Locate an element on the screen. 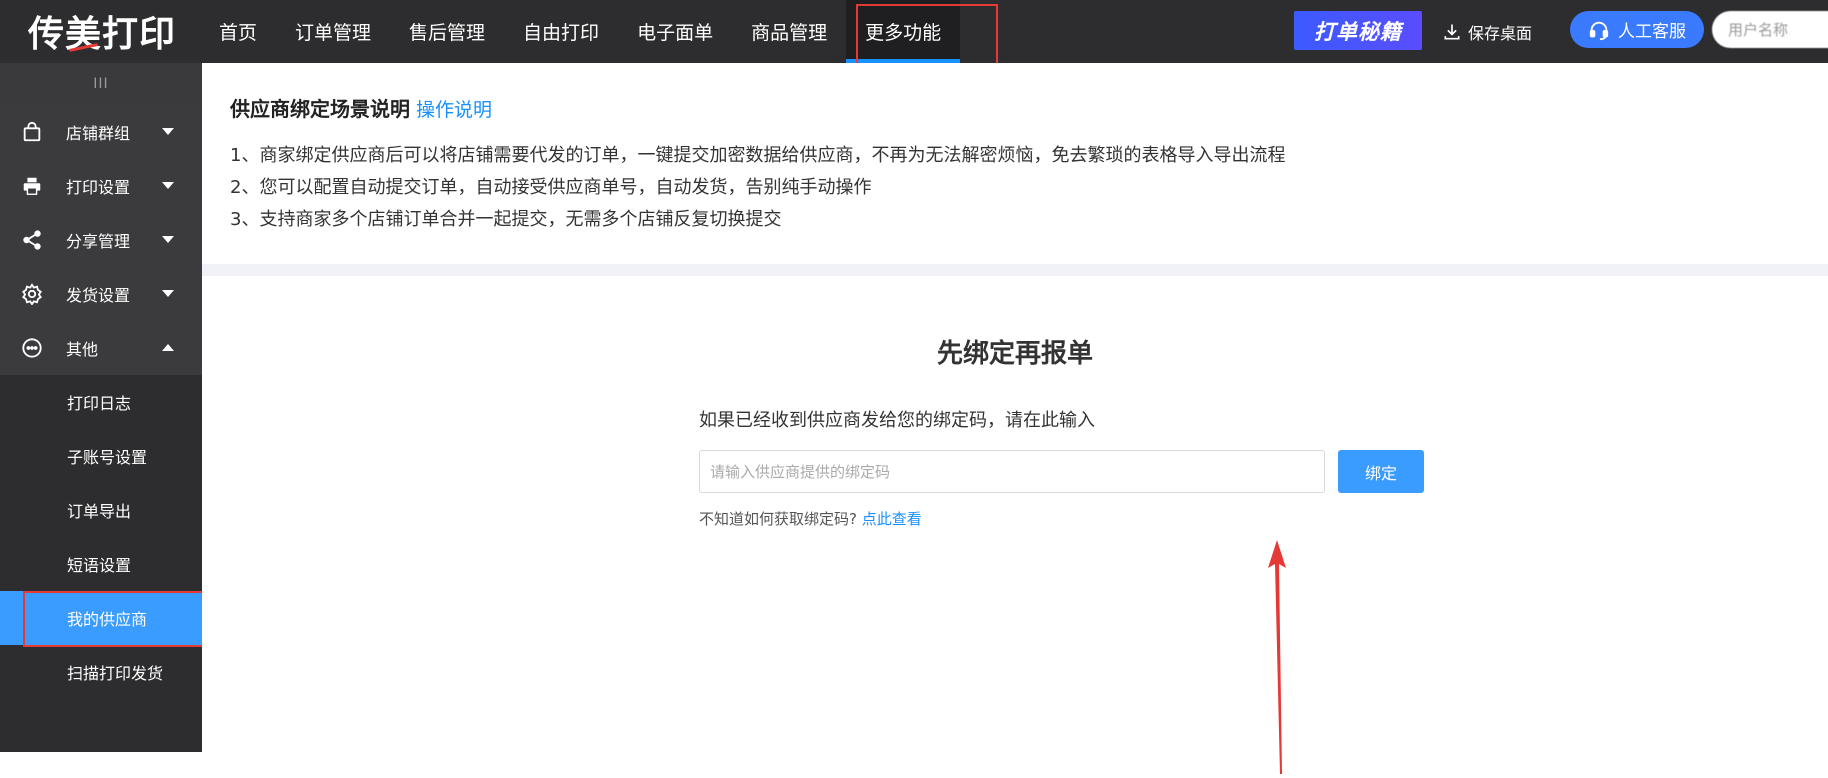 The height and width of the screenshot is (778, 1828). annotation-arrow-icon is located at coordinates (1277, 657).